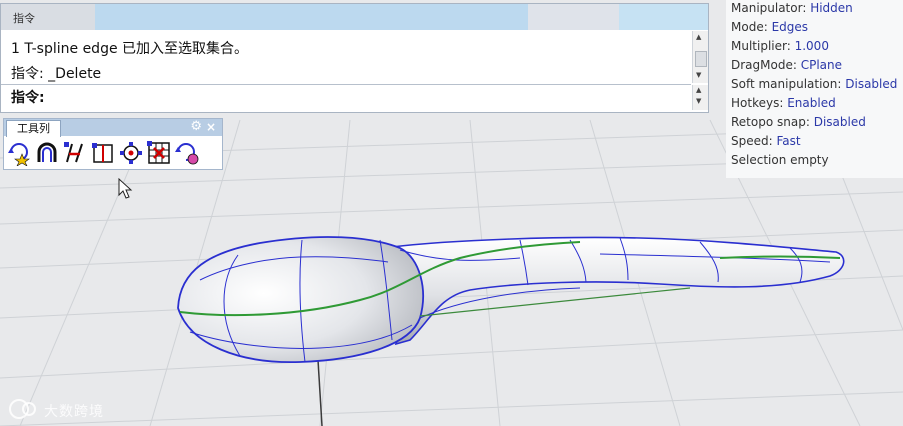 The image size is (903, 426). Describe the element at coordinates (354, 17) in the screenshot. I see `command-window-title-bar: 指令` at that location.